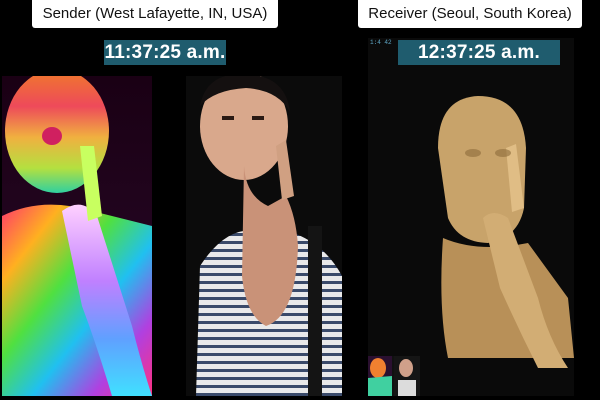  Describe the element at coordinates (315, 311) in the screenshot. I see `bag-strap` at that location.